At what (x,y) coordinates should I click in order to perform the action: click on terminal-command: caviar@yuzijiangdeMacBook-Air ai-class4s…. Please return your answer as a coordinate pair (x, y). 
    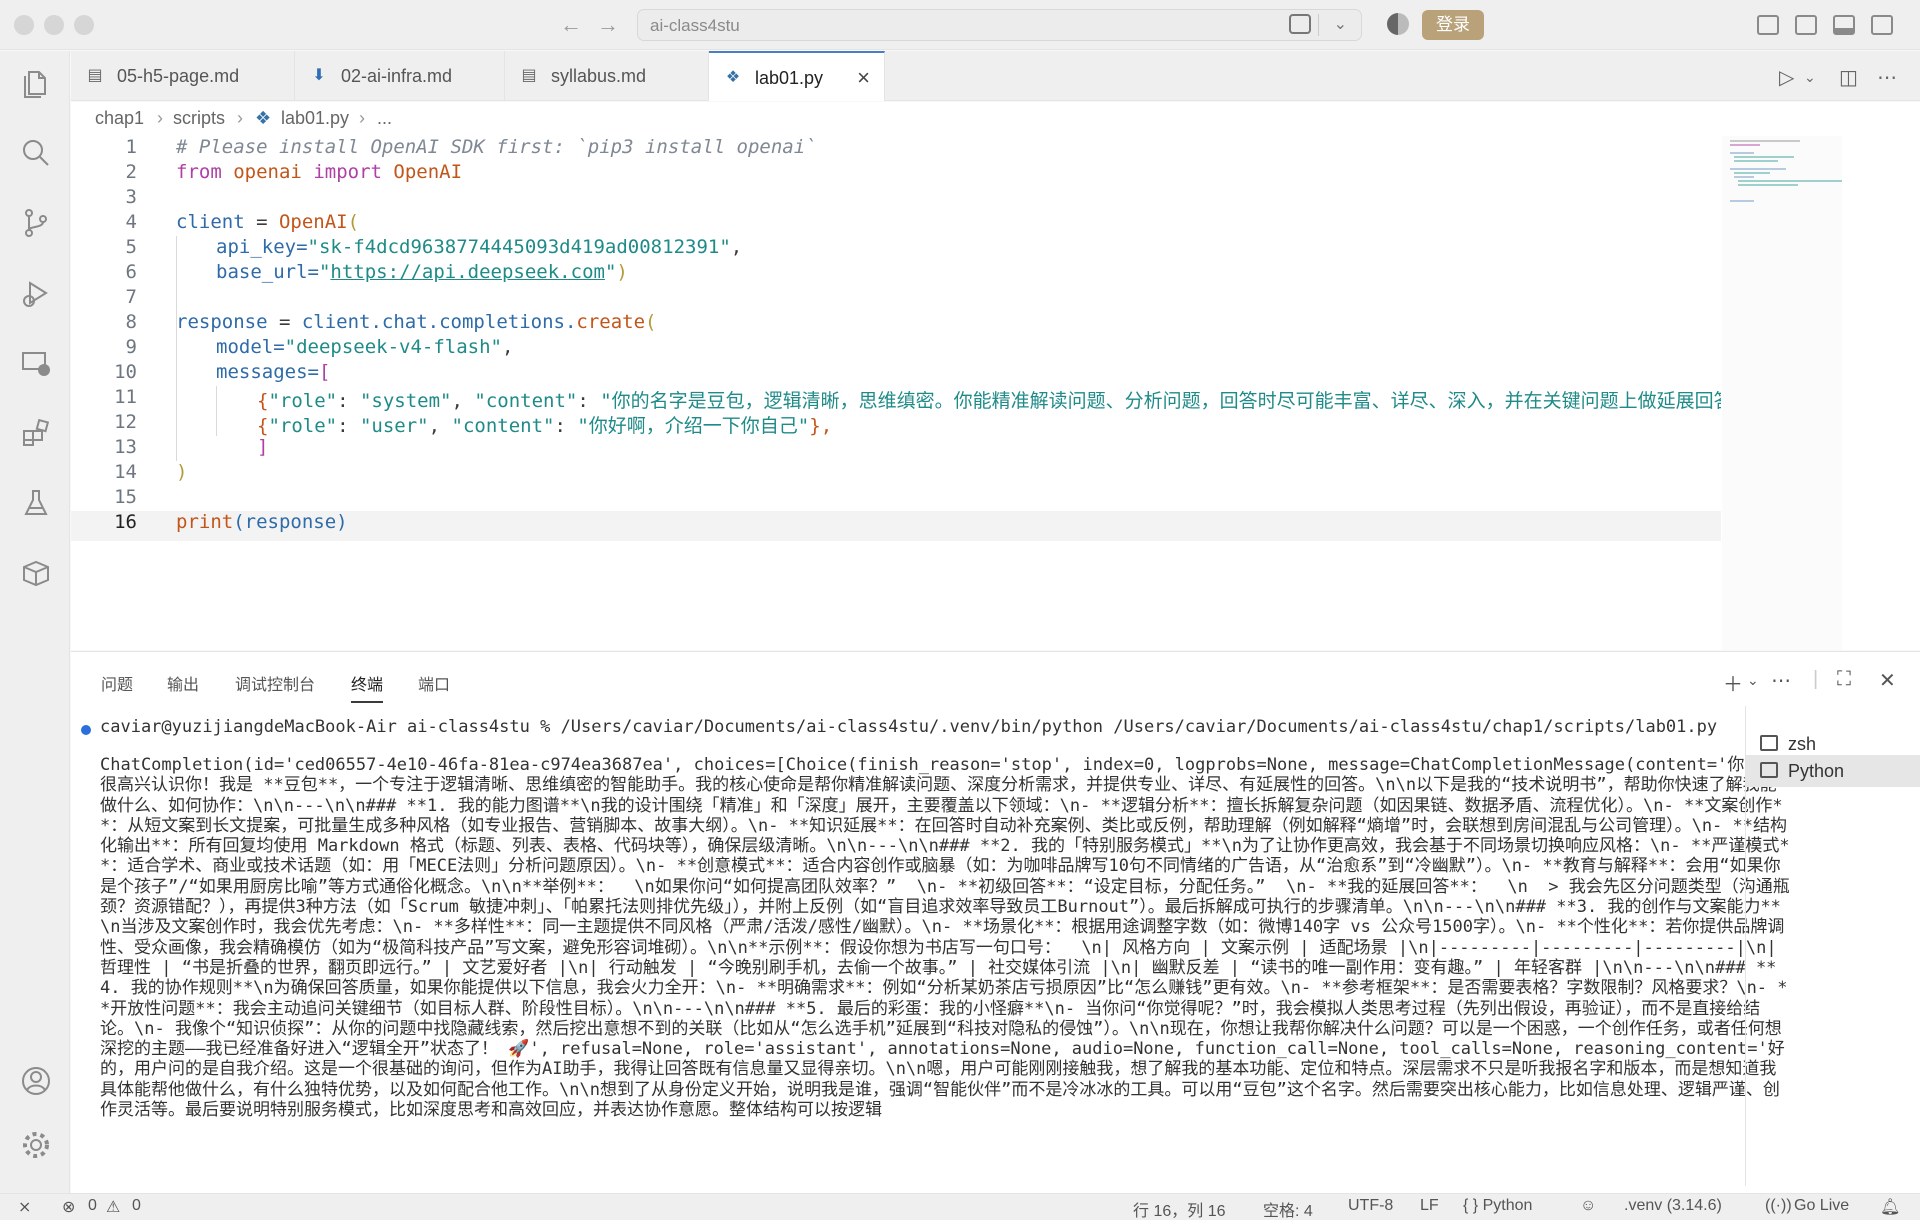
    Looking at the image, I should click on (909, 727).